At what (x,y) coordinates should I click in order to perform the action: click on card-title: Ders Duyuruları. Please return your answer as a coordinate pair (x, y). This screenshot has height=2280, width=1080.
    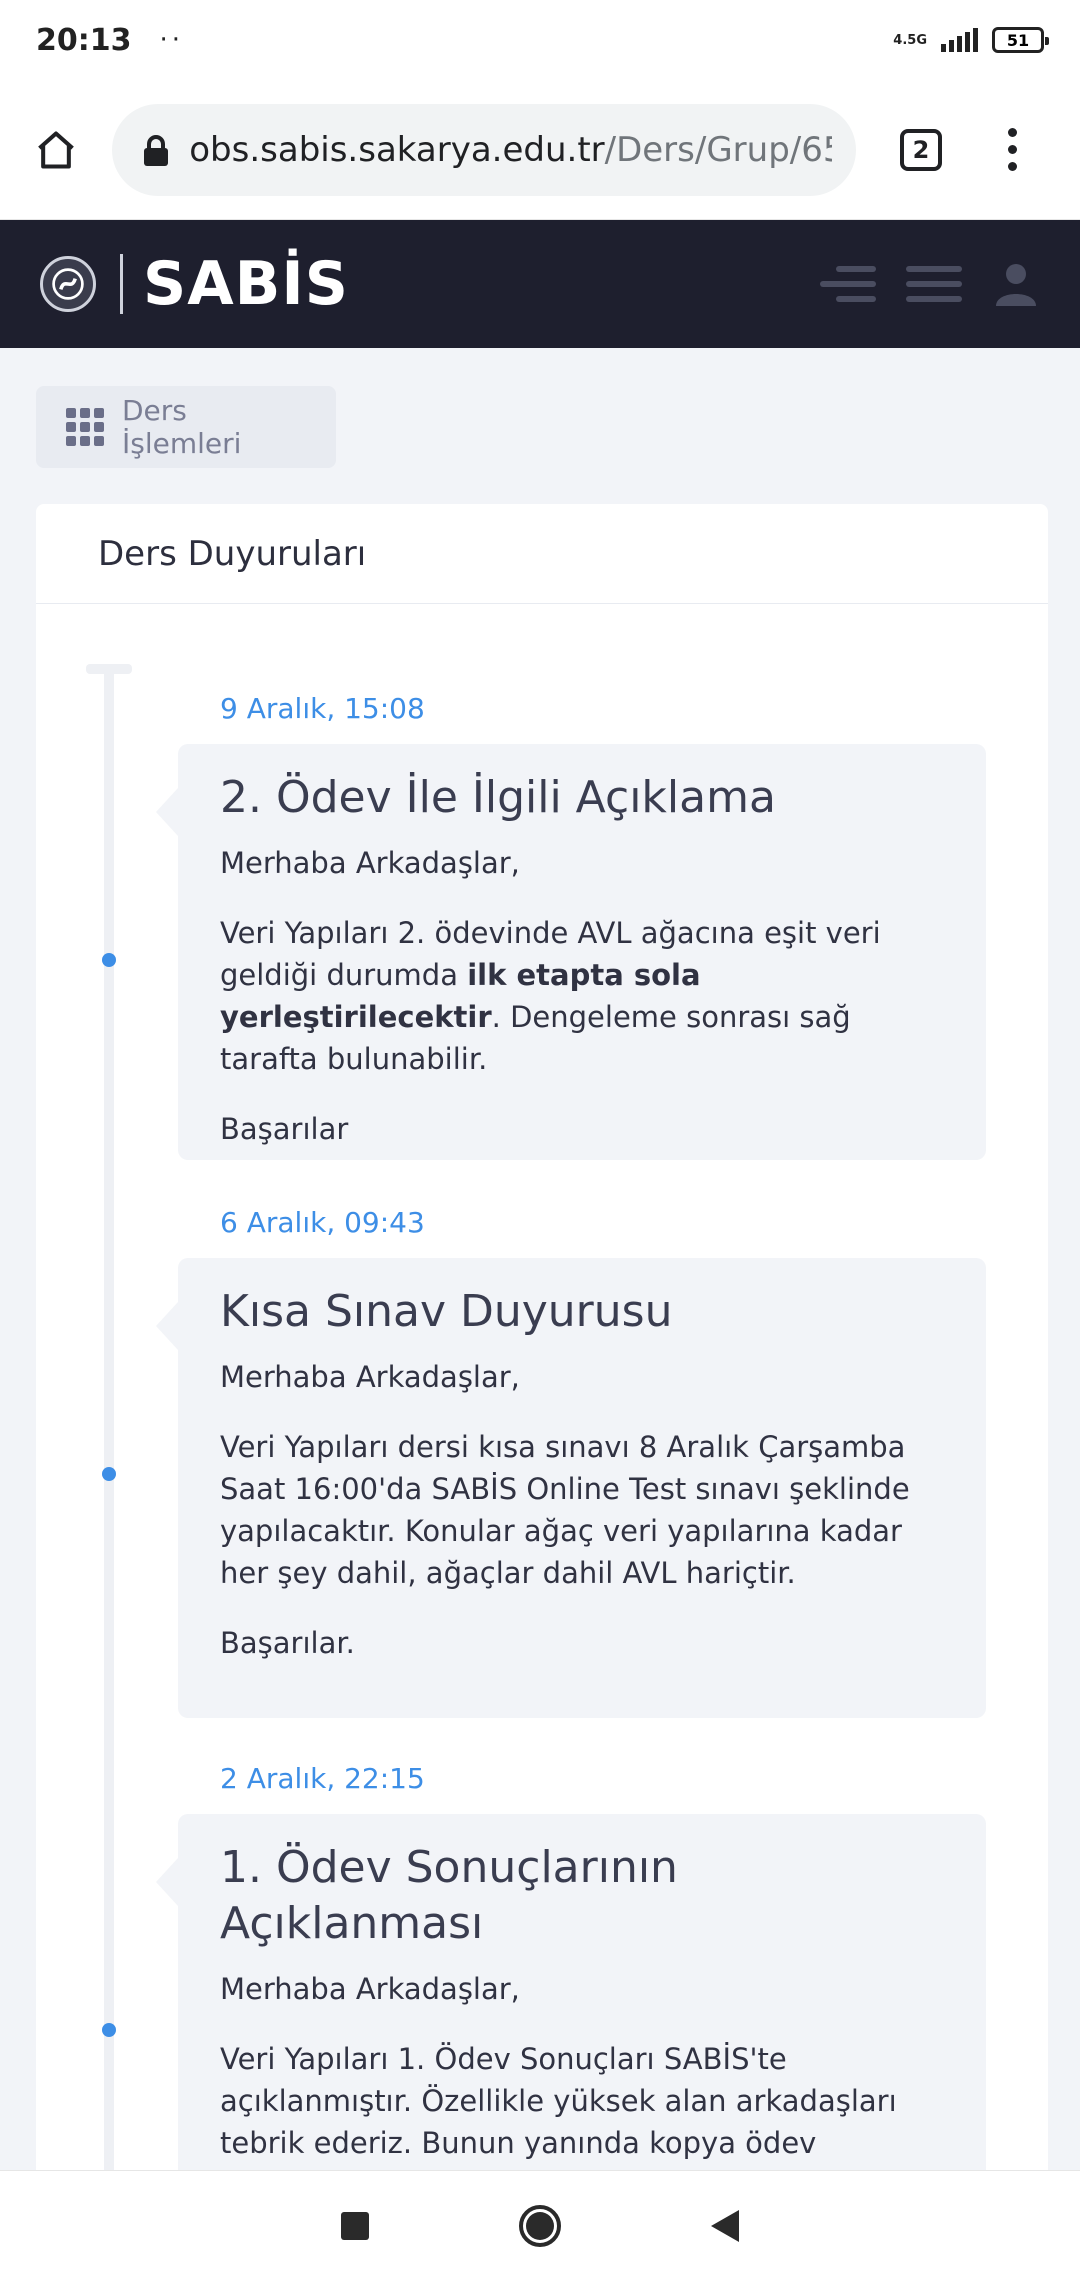
    Looking at the image, I should click on (232, 553).